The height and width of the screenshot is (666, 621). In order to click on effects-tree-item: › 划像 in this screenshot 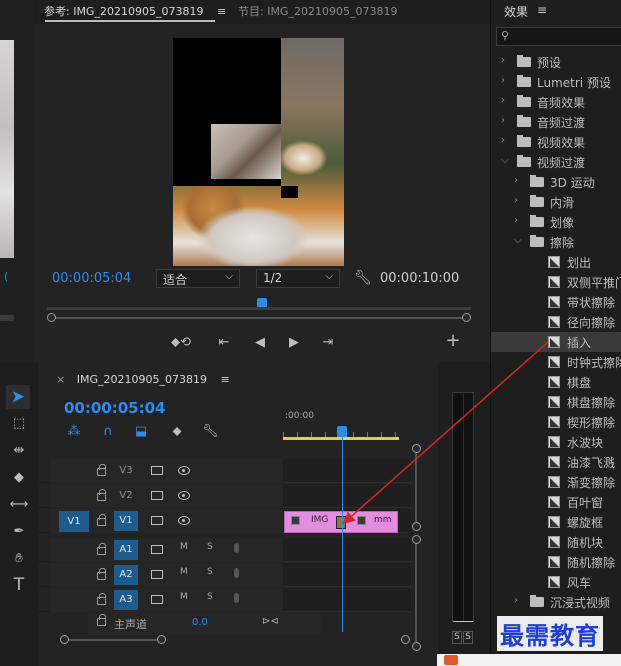, I will do `click(556, 222)`.